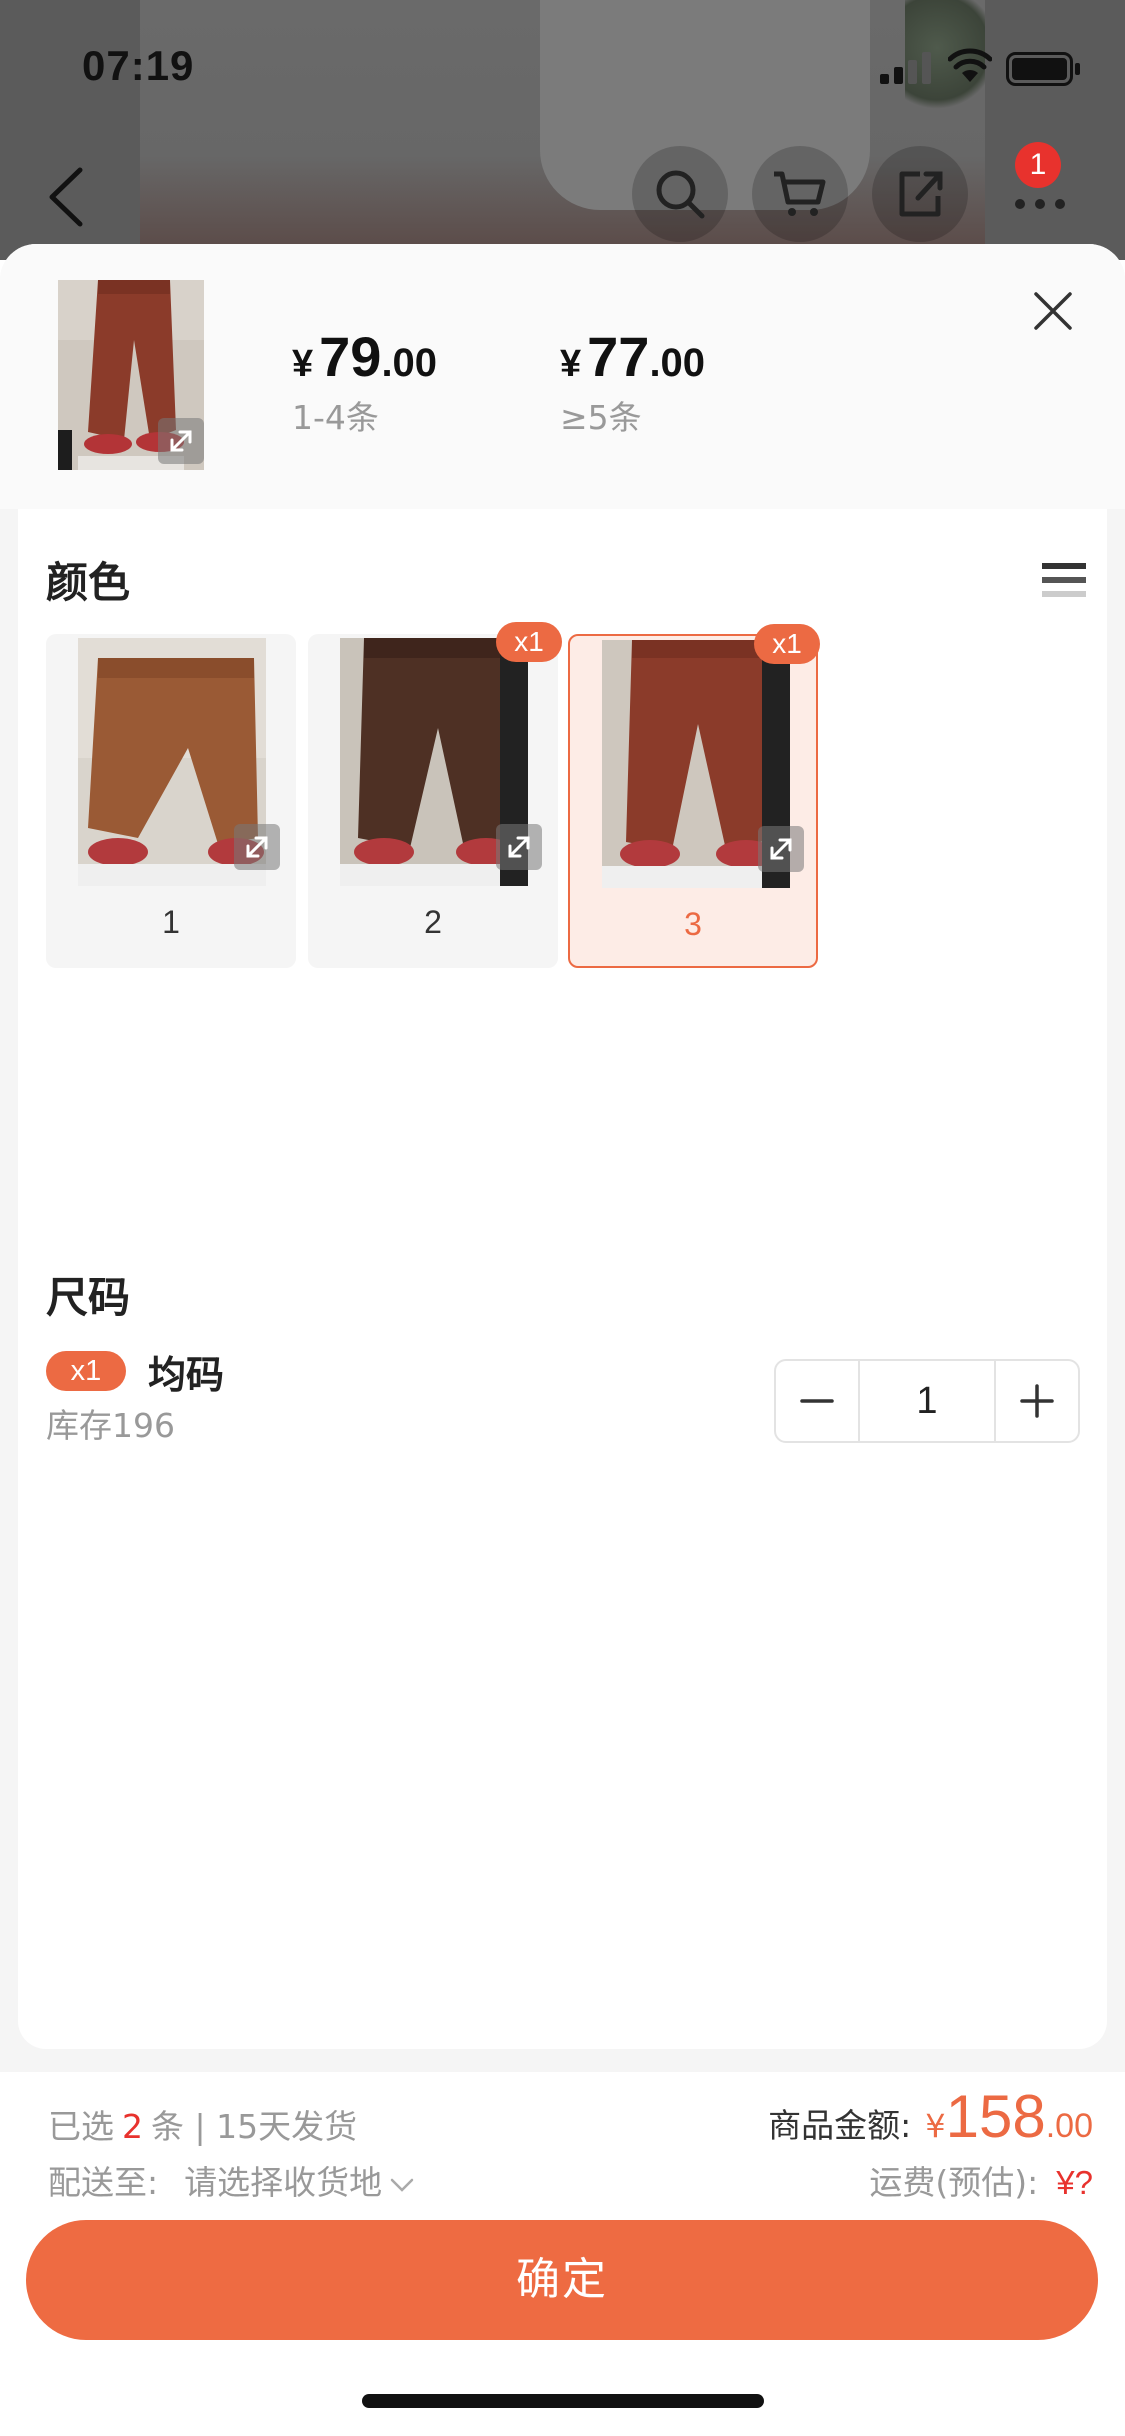 The width and height of the screenshot is (1125, 2436). I want to click on decrement-button, so click(817, 1401).